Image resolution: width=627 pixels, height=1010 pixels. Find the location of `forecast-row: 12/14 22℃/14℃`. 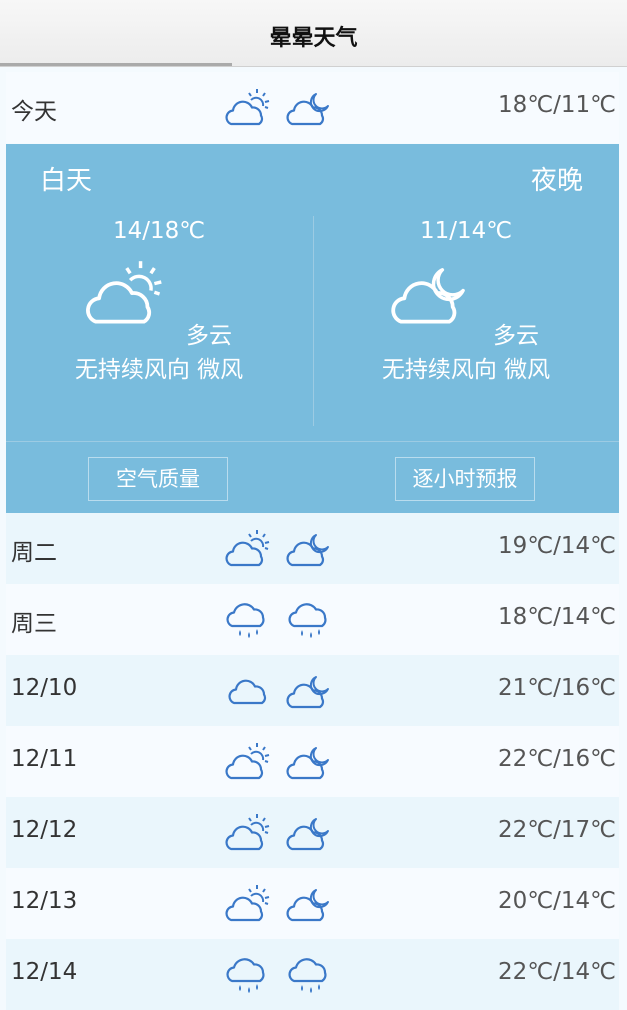

forecast-row: 12/14 22℃/14℃ is located at coordinates (312, 974).